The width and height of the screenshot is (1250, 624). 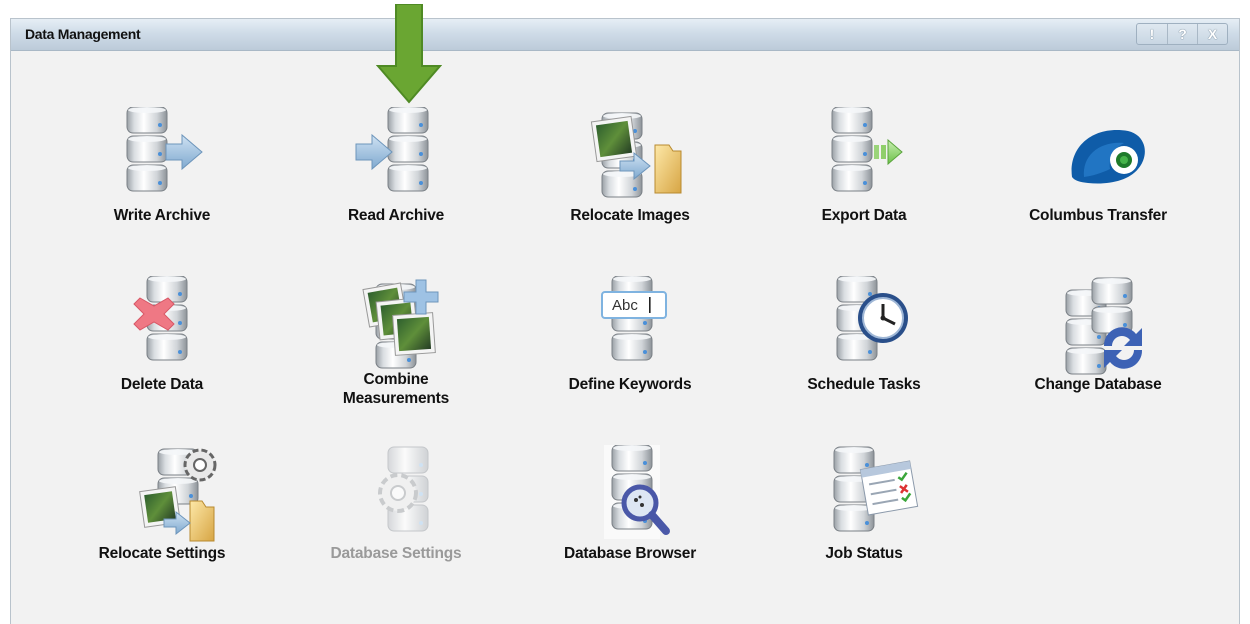 I want to click on close-button: X, so click(x=1212, y=34).